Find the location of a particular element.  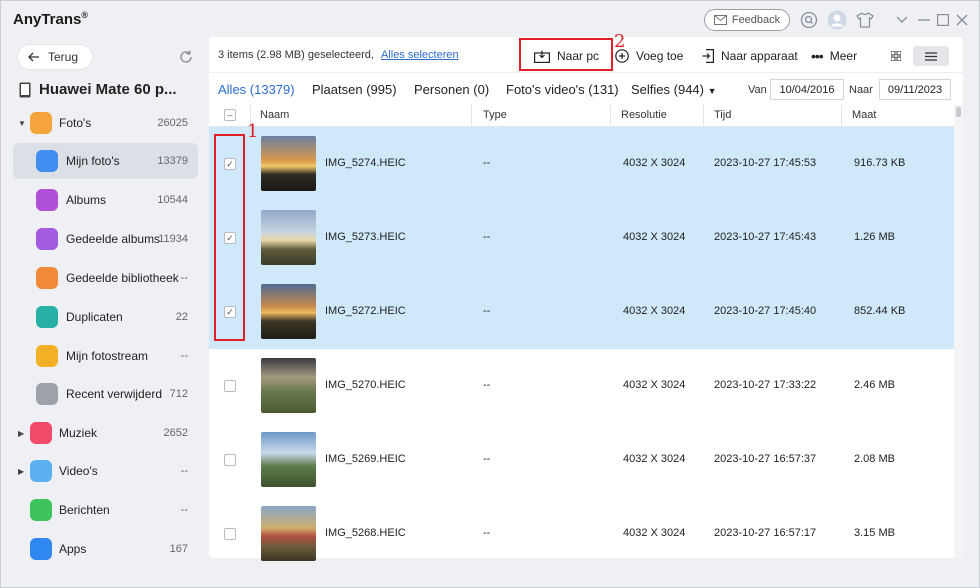

list-view-icon is located at coordinates (931, 56).